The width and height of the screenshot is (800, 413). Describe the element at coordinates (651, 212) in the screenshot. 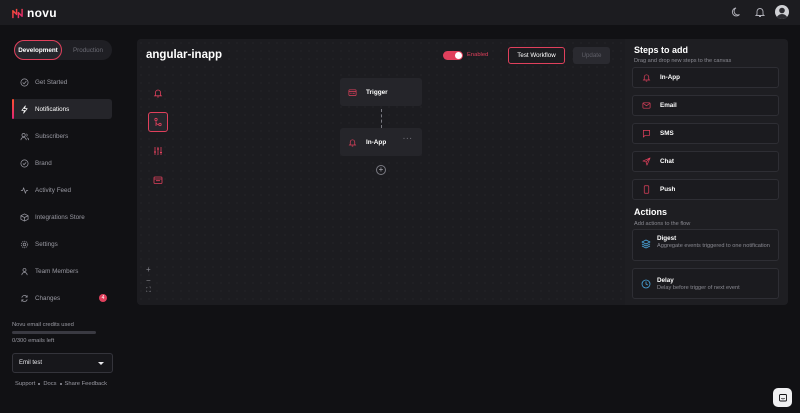

I see `actions-title: Actions` at that location.